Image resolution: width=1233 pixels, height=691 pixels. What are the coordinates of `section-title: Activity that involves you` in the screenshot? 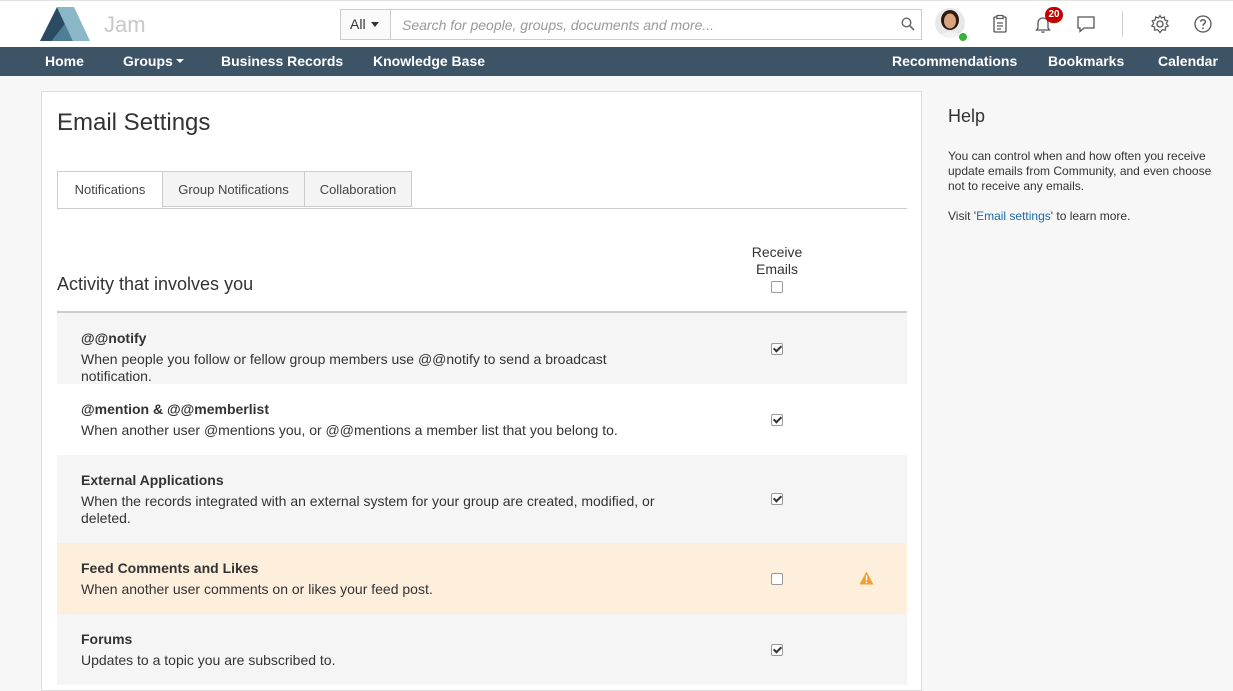 It's located at (155, 284).